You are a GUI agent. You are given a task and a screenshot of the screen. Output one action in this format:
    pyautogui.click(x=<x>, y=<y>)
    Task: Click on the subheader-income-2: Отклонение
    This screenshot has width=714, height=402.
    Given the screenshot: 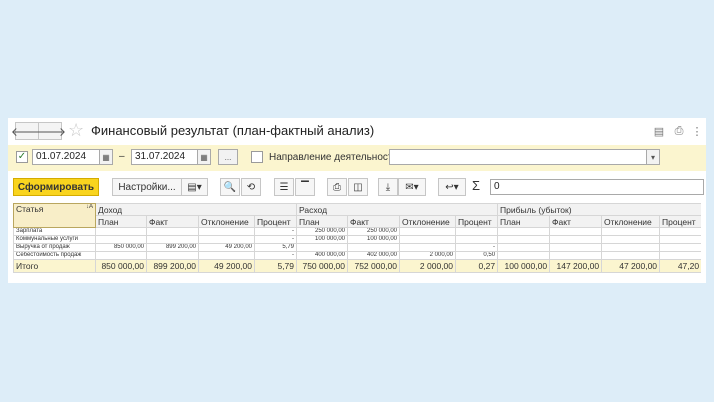 What is the action you would take?
    pyautogui.click(x=226, y=221)
    